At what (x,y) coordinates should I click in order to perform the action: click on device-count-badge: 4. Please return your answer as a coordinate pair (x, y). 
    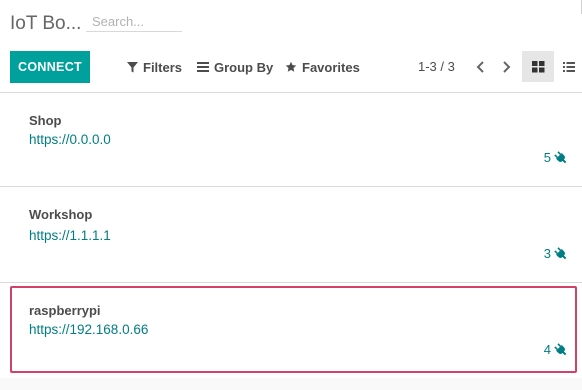
    Looking at the image, I should click on (556, 349).